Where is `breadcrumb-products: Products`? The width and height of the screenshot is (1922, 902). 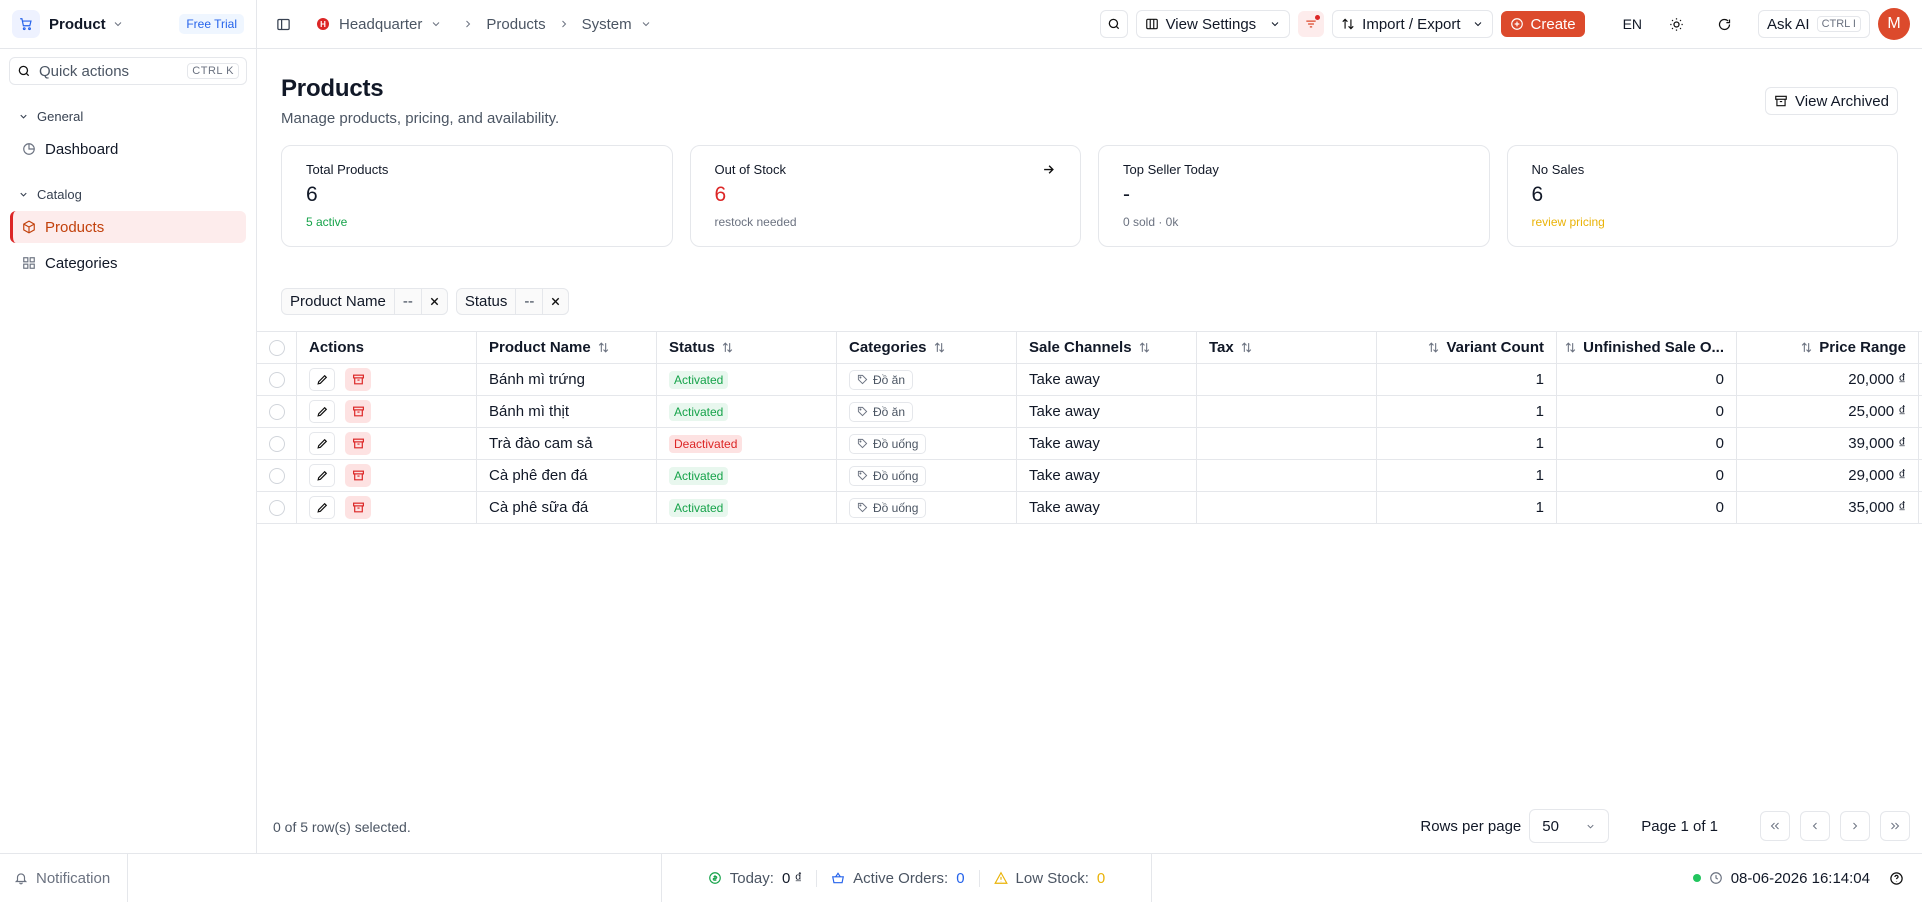 breadcrumb-products: Products is located at coordinates (515, 24).